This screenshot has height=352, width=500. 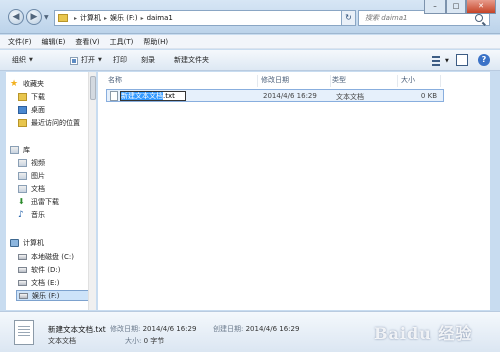 What do you see at coordinates (38, 214) in the screenshot?
I see `sidebar-item-label: 音乐` at bounding box center [38, 214].